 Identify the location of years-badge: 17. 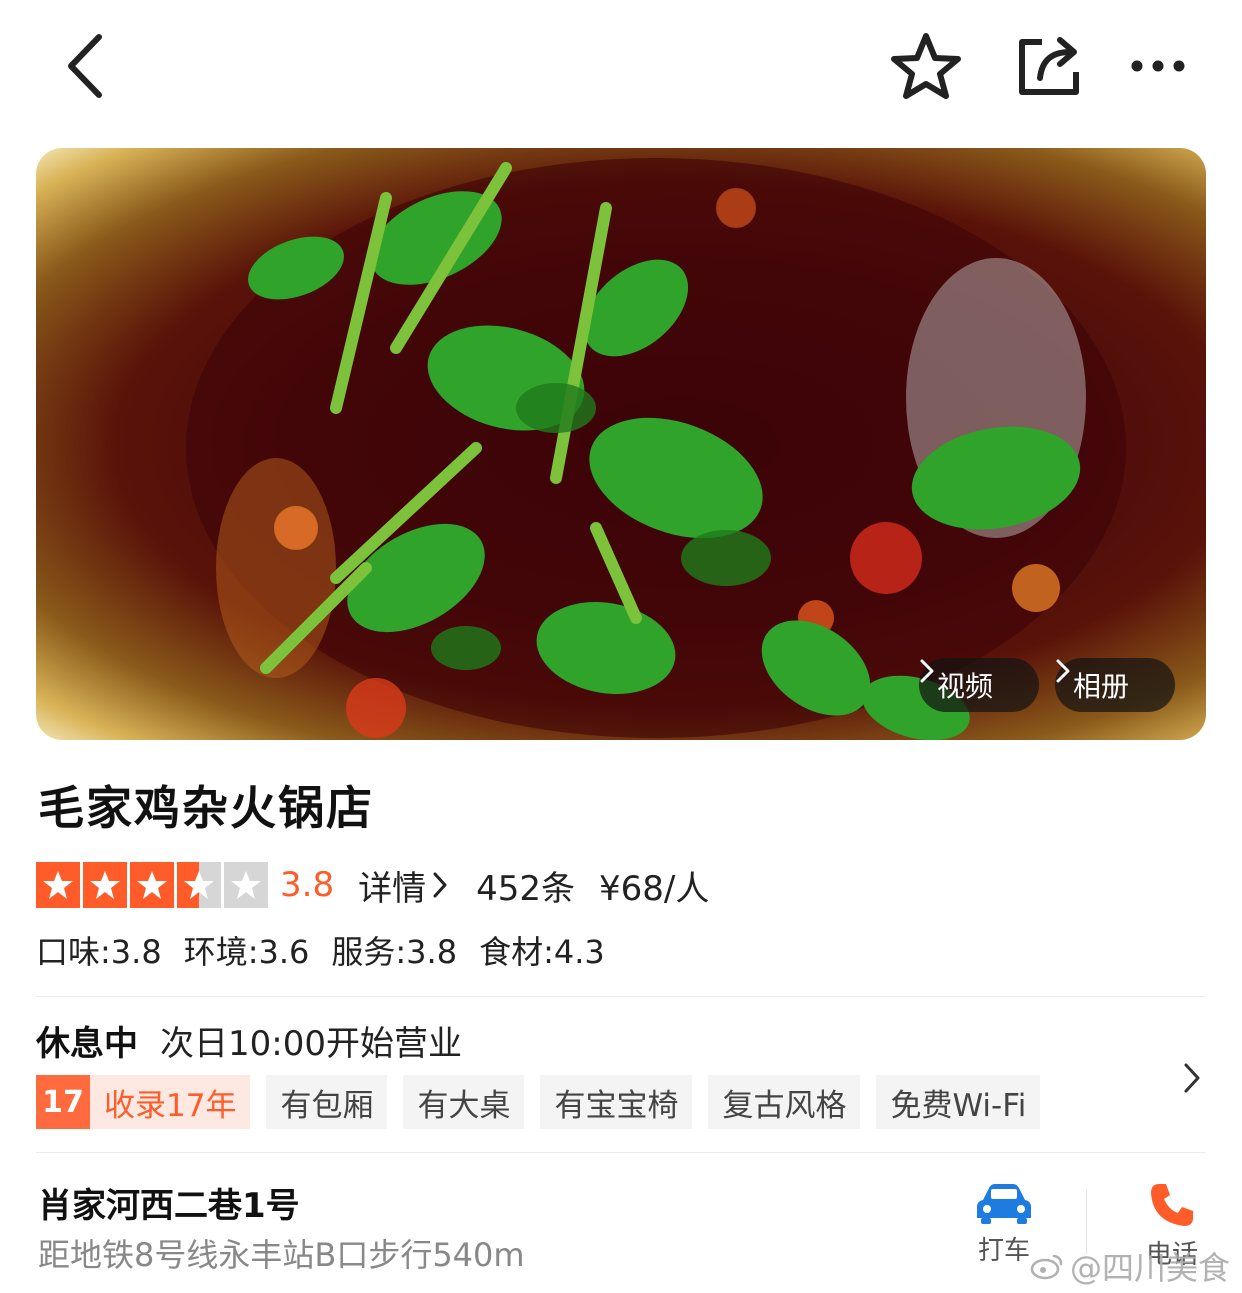
(63, 1102).